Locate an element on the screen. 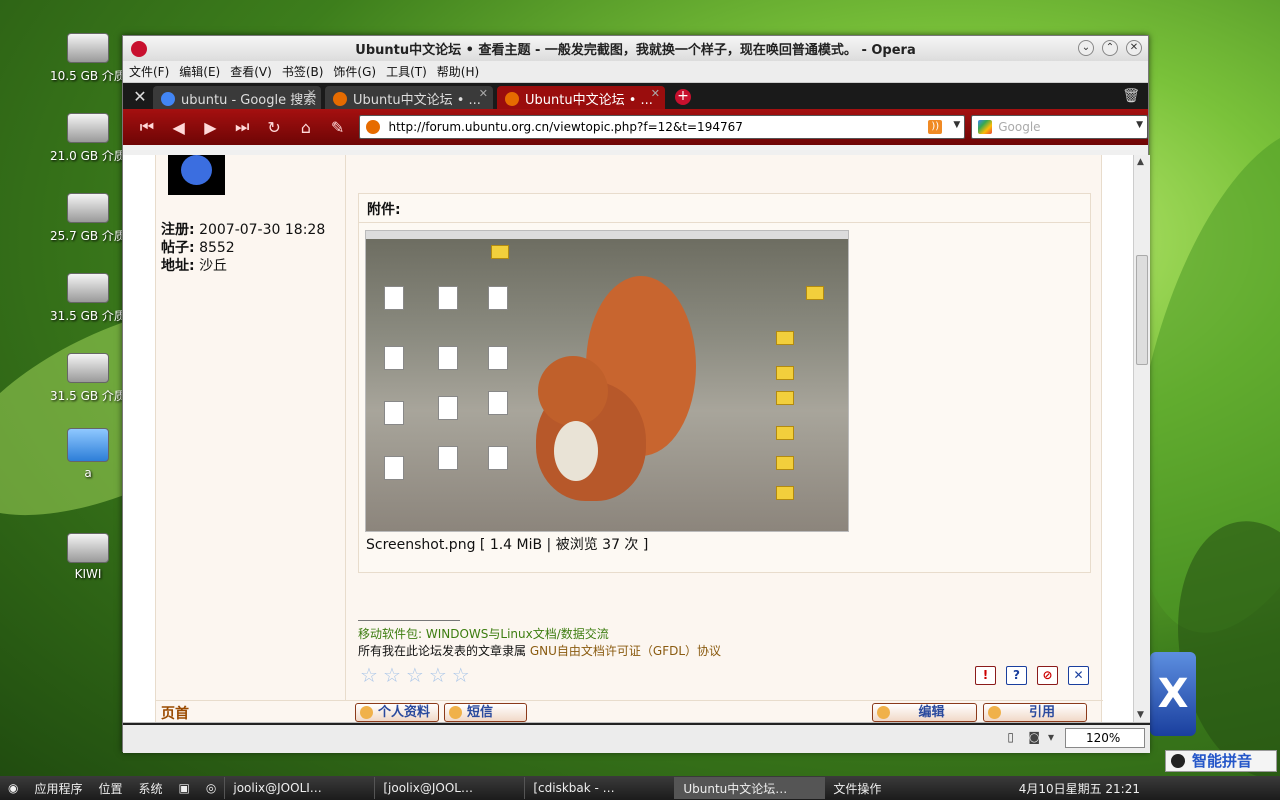  tab-ubuntu-forum-1: Ubuntu中文论坛 • ... ✕ is located at coordinates (409, 97).